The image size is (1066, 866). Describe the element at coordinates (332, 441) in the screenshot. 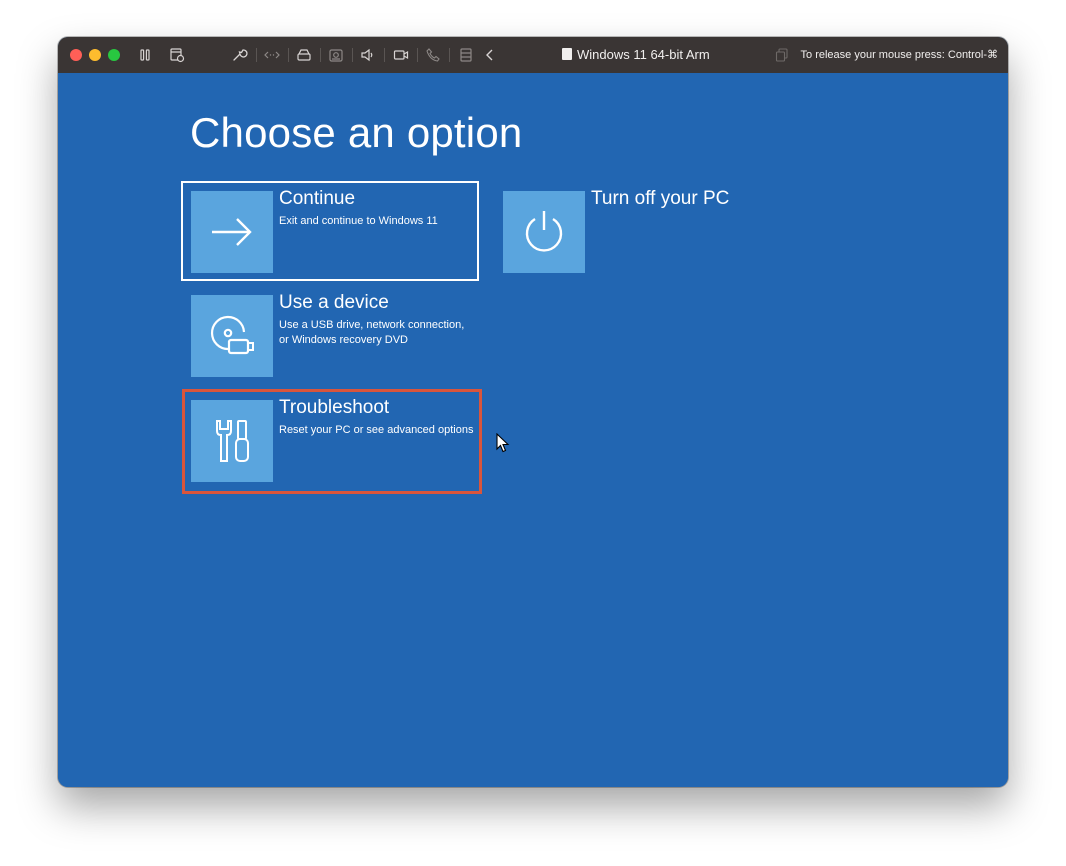

I see `annotation-highlight-box` at that location.